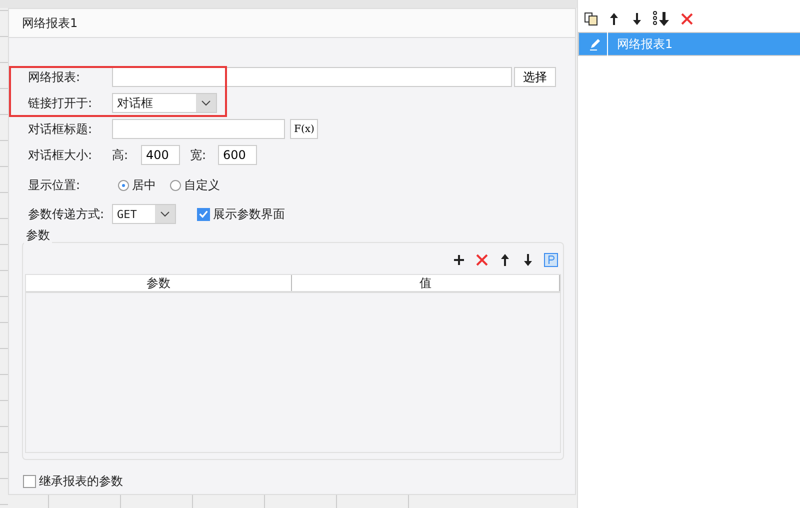 This screenshot has height=508, width=800. I want to click on method-dropdown: GET, so click(144, 214).